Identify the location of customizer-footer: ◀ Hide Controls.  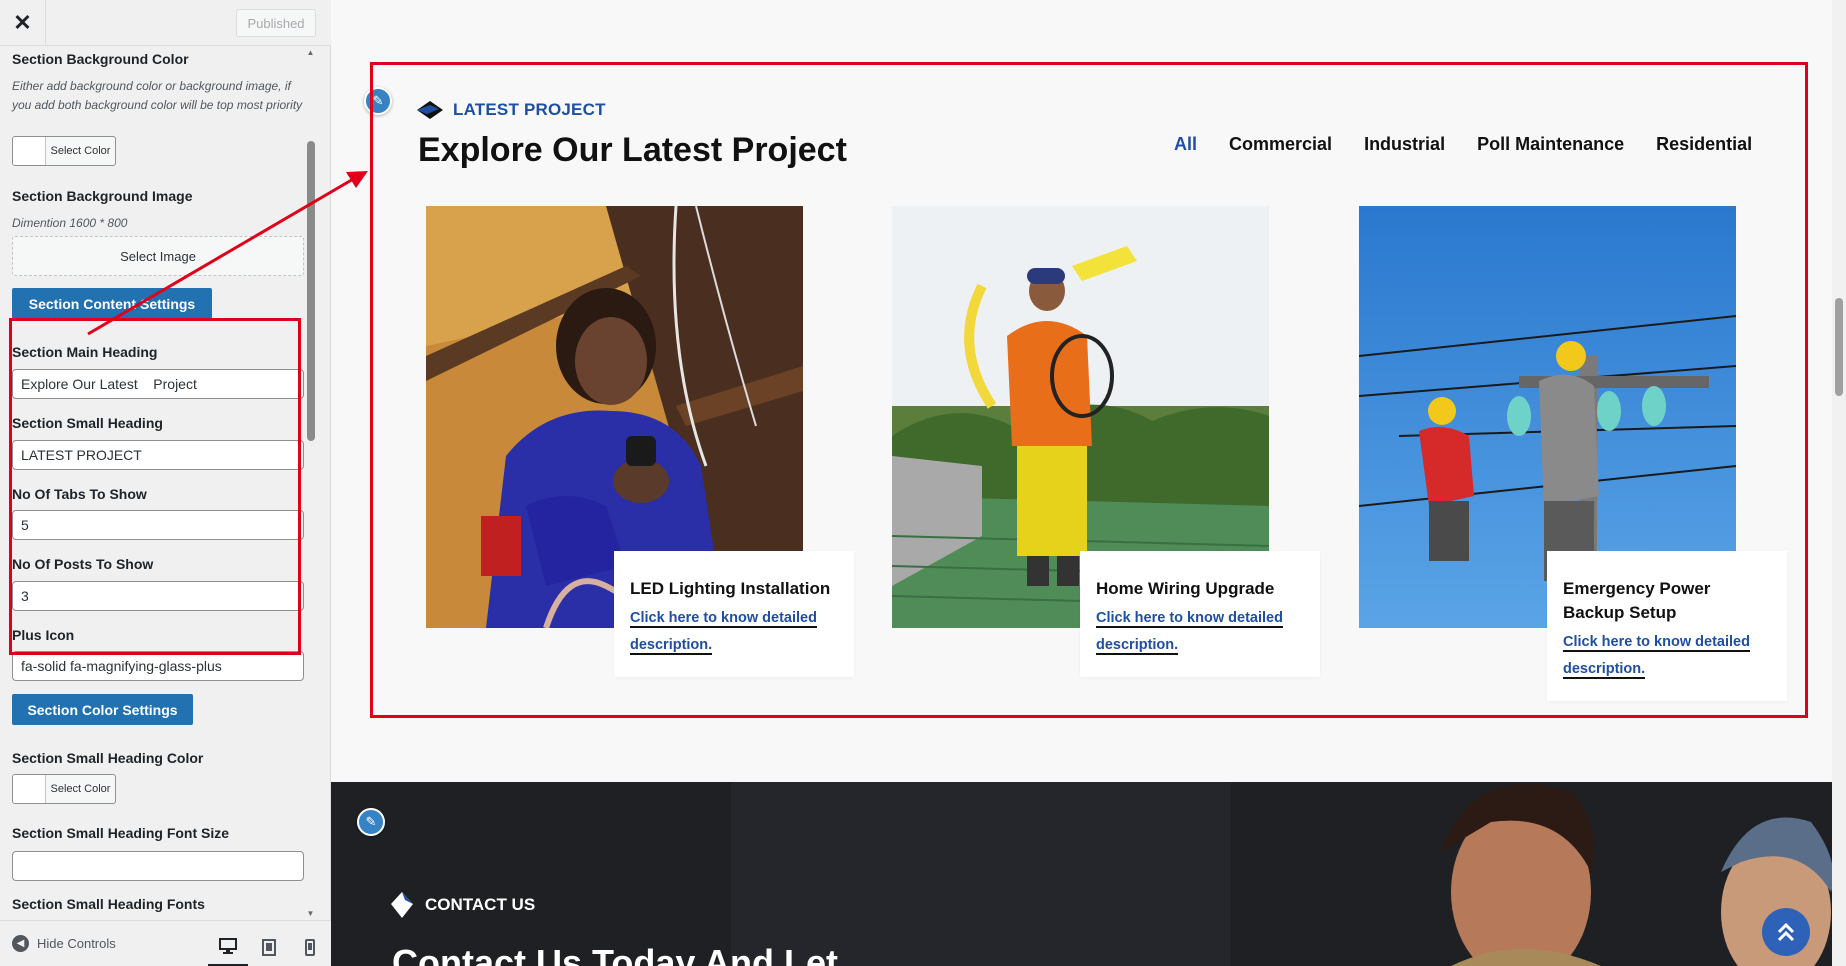
(165, 943).